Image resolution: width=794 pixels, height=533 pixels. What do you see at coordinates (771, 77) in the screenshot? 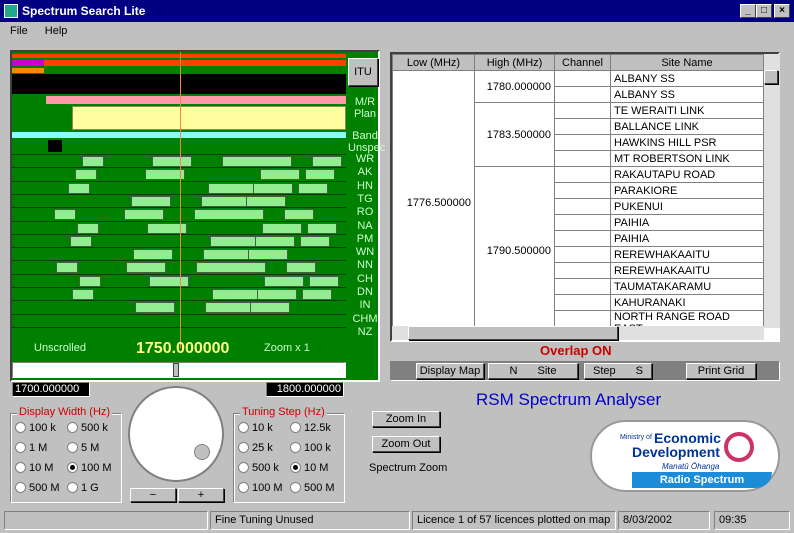
I see `vscroll-thumb` at bounding box center [771, 77].